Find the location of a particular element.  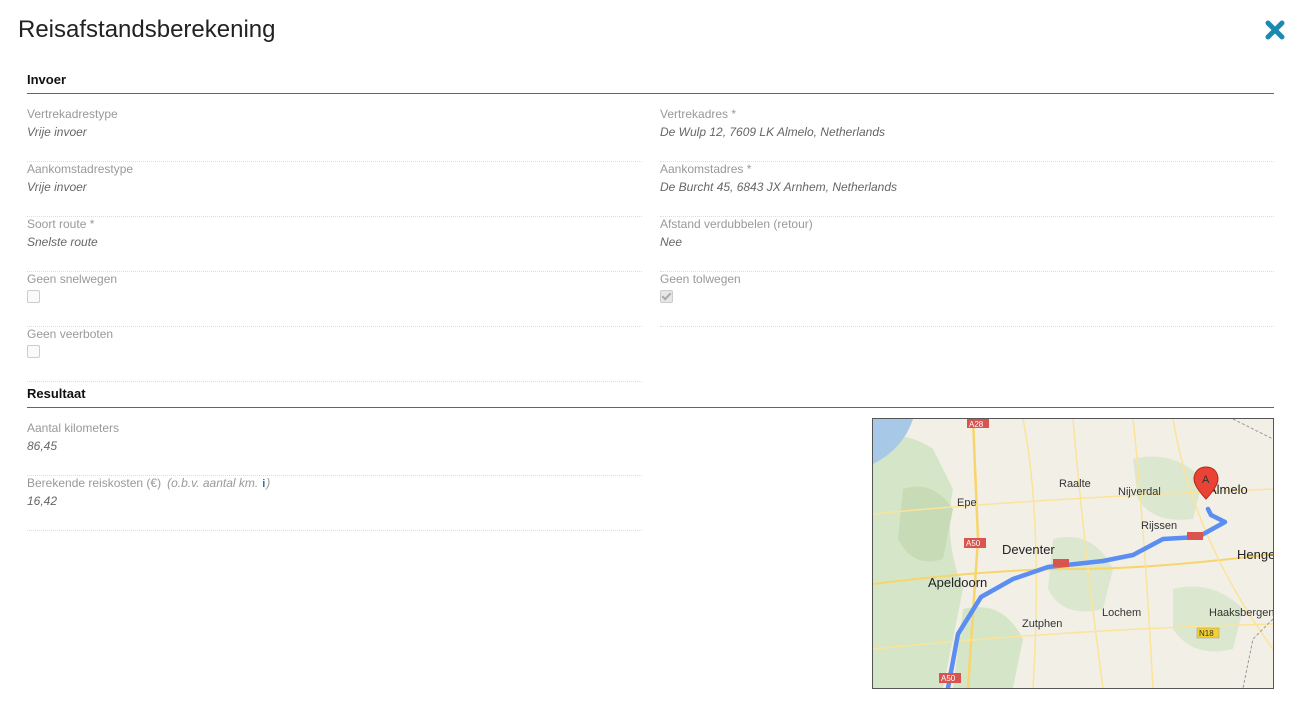

section-heading: Invoer is located at coordinates (47, 79).